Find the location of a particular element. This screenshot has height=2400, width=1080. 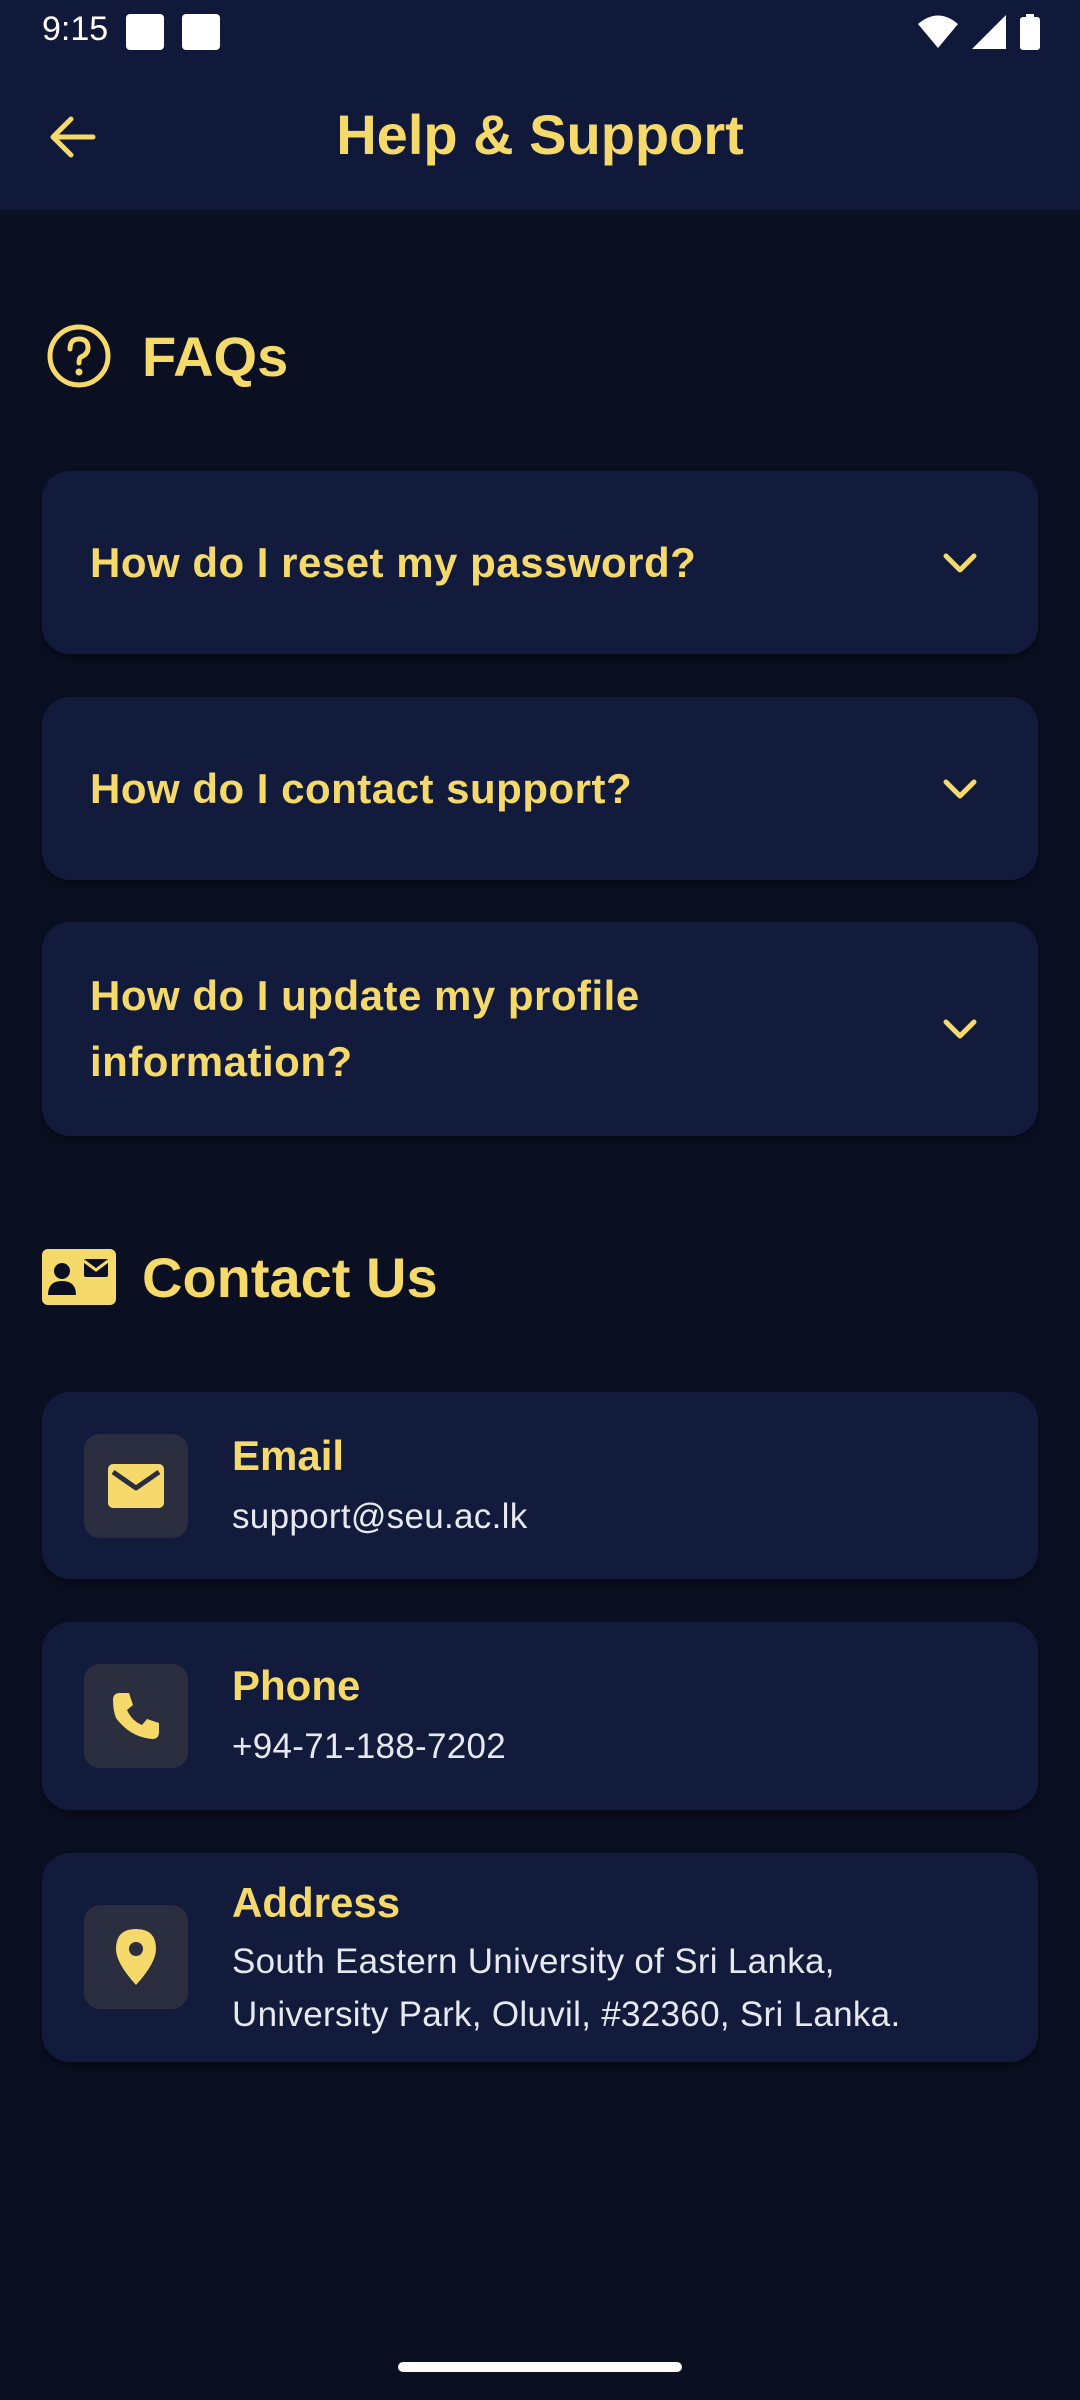

app-bar: Help & Support is located at coordinates (540, 137).